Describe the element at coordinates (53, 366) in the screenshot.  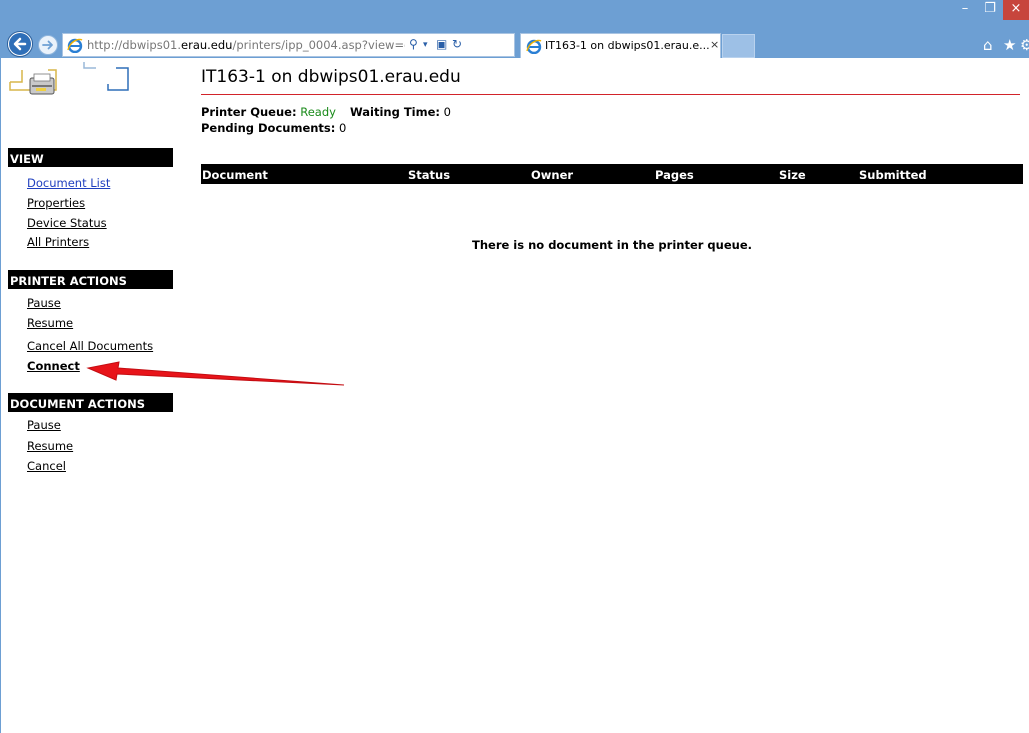
I see `connect-link: Connect` at that location.